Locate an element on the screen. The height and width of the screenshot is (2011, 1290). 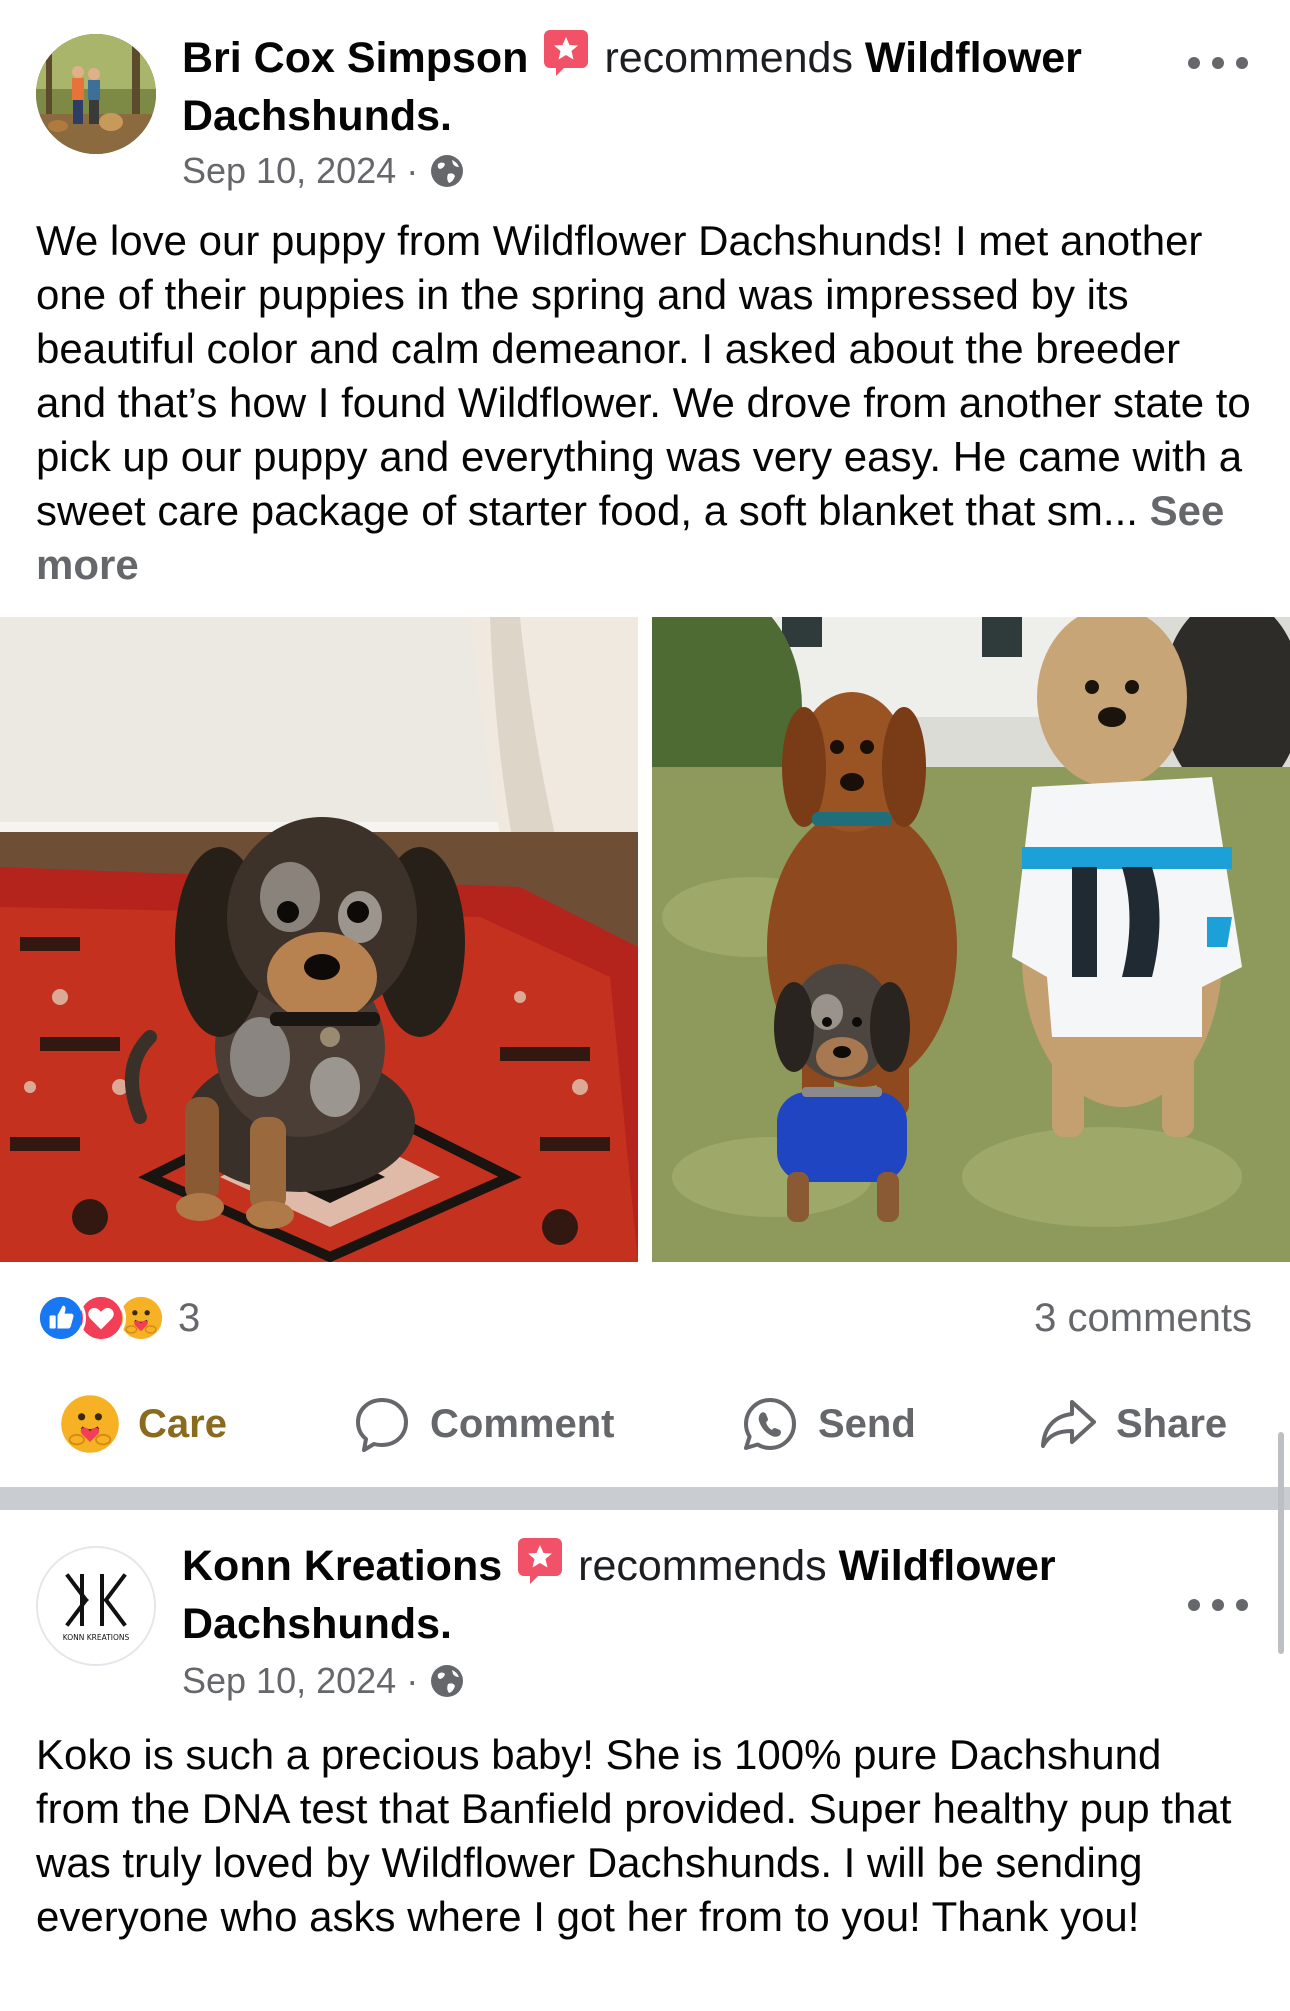
avatar-wordmark: KONN KREATIONS is located at coordinates (96, 1637).